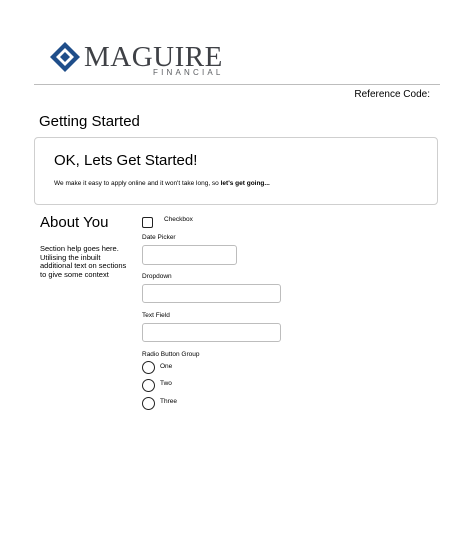 The width and height of the screenshot is (474, 542). I want to click on reference-code-label: Reference Code:, so click(392, 94).